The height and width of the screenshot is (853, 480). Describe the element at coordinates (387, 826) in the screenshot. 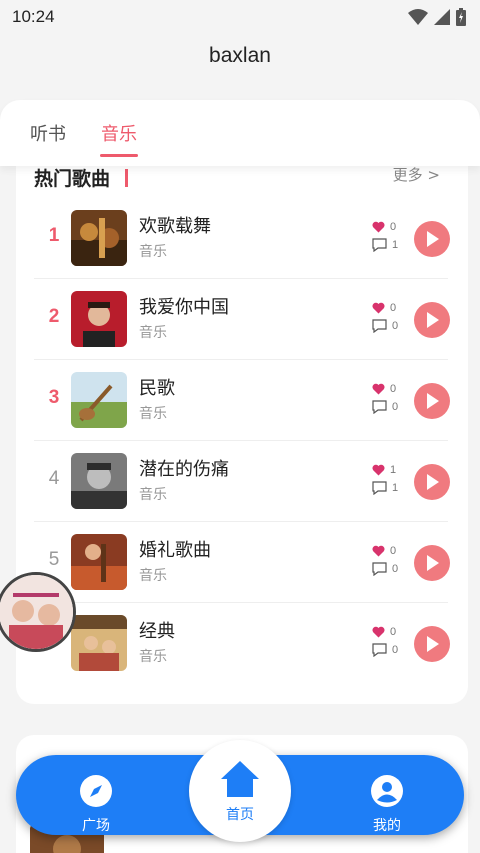

I see `nav-mine-label: 我的` at that location.